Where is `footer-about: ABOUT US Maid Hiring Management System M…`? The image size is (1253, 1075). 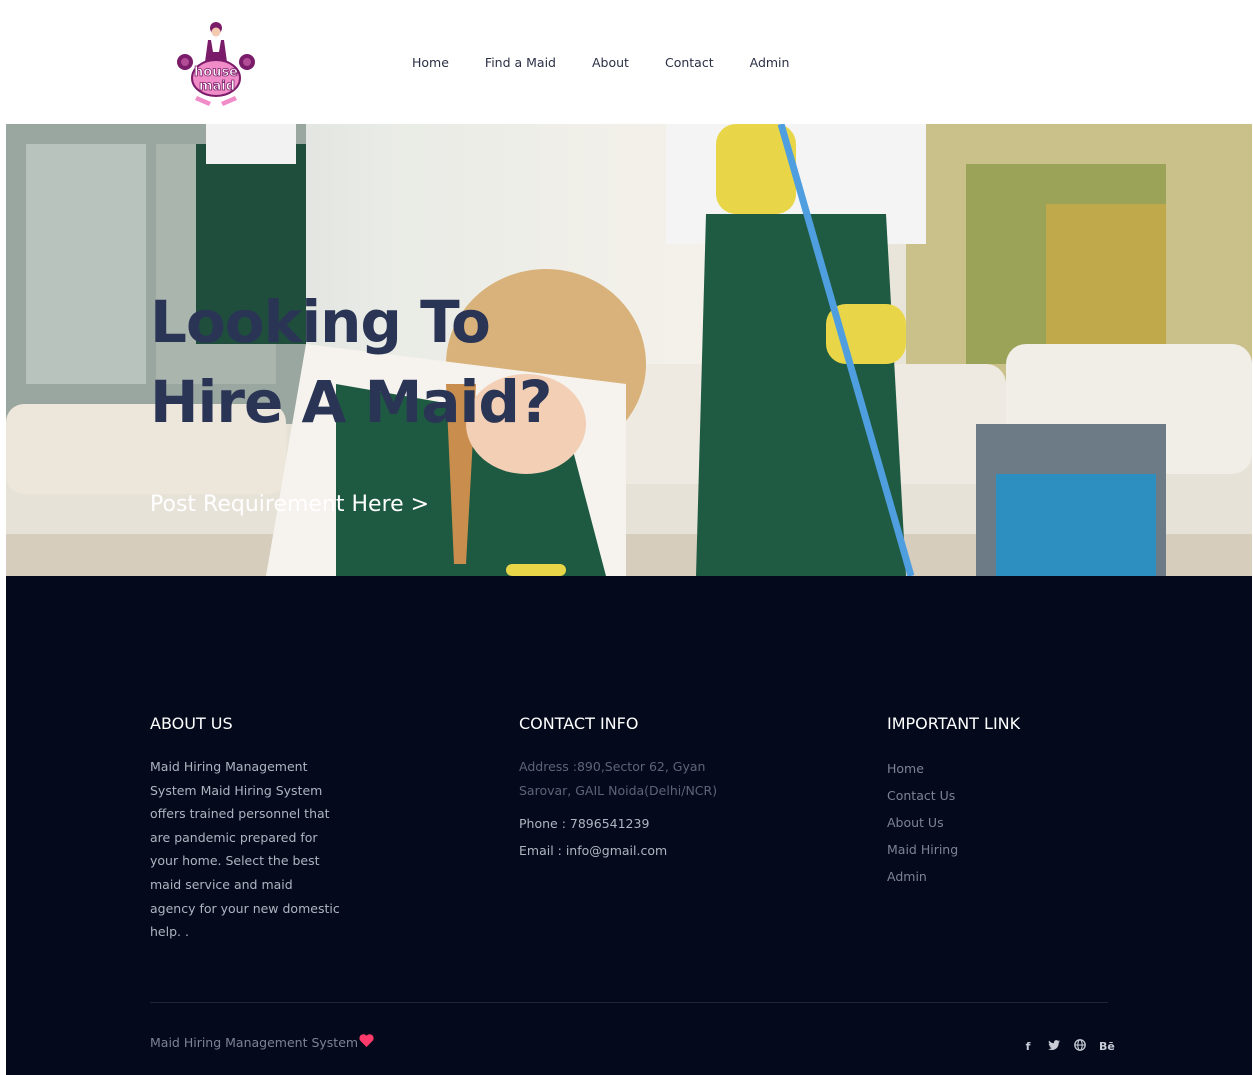 footer-about: ABOUT US Maid Hiring Management System M… is located at coordinates (245, 829).